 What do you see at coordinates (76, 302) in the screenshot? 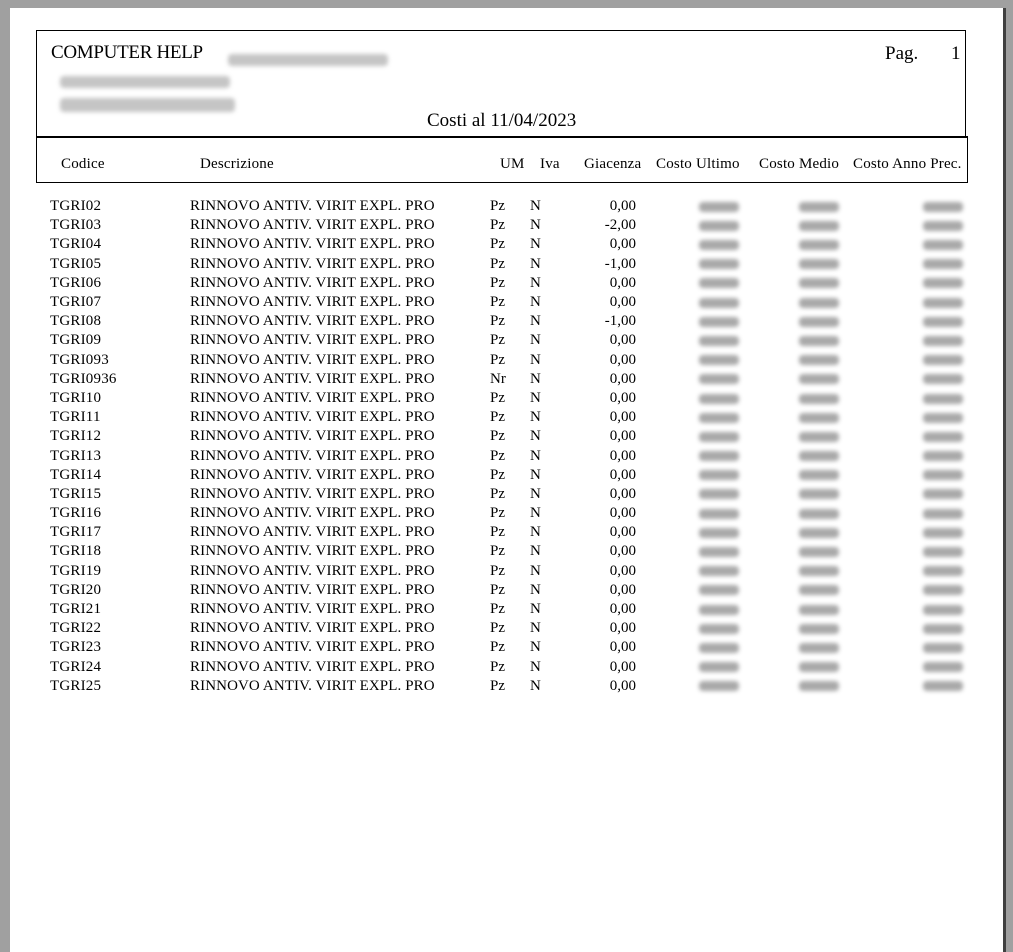
I see `cell-codice: TGRI07` at bounding box center [76, 302].